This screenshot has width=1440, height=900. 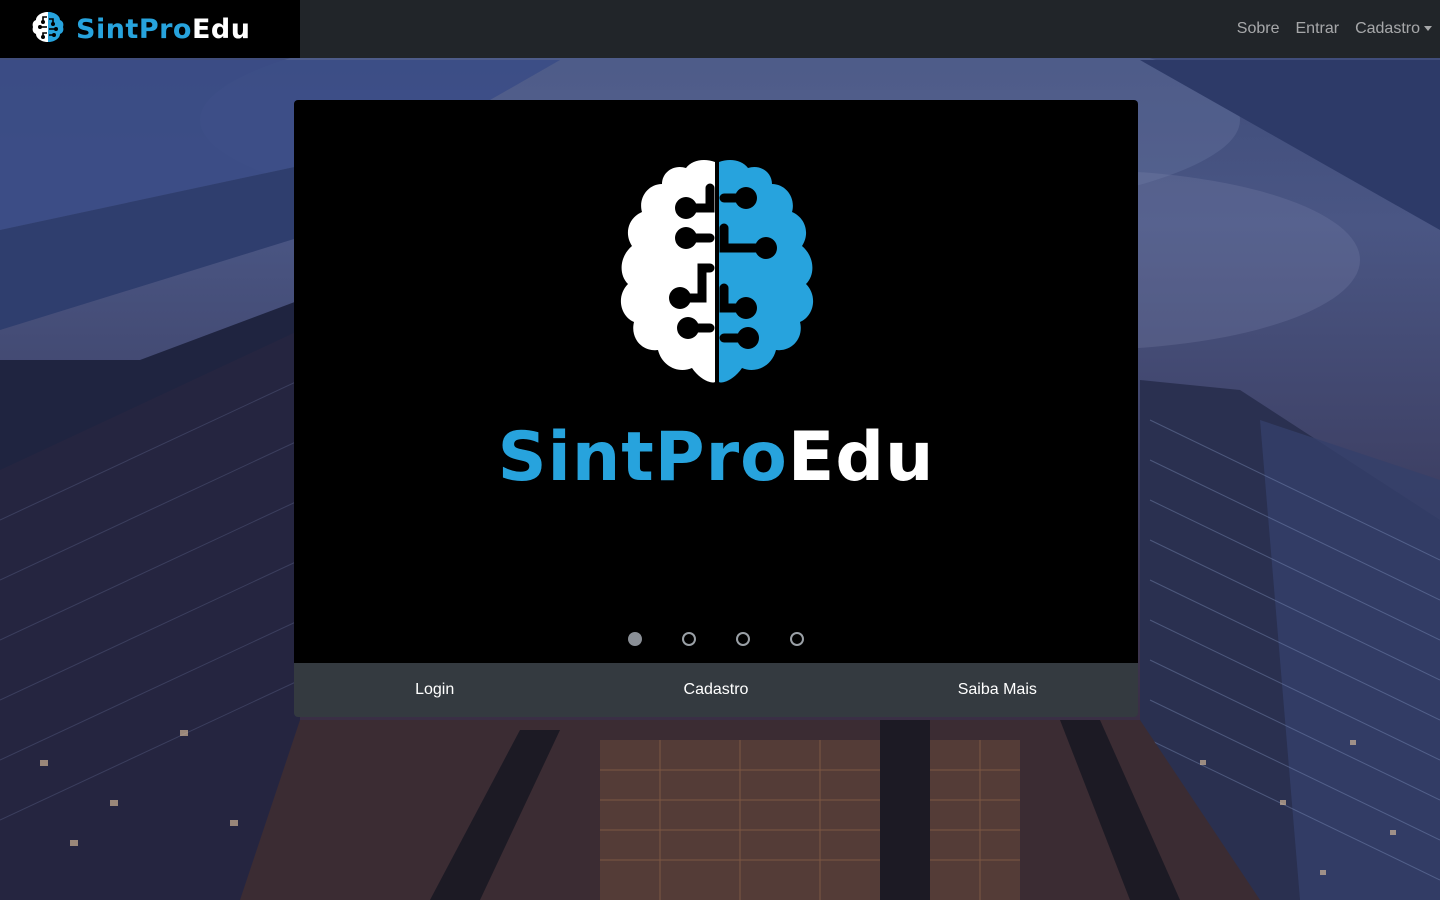 What do you see at coordinates (134, 29) in the screenshot?
I see `brand-name-part1: SintPro` at bounding box center [134, 29].